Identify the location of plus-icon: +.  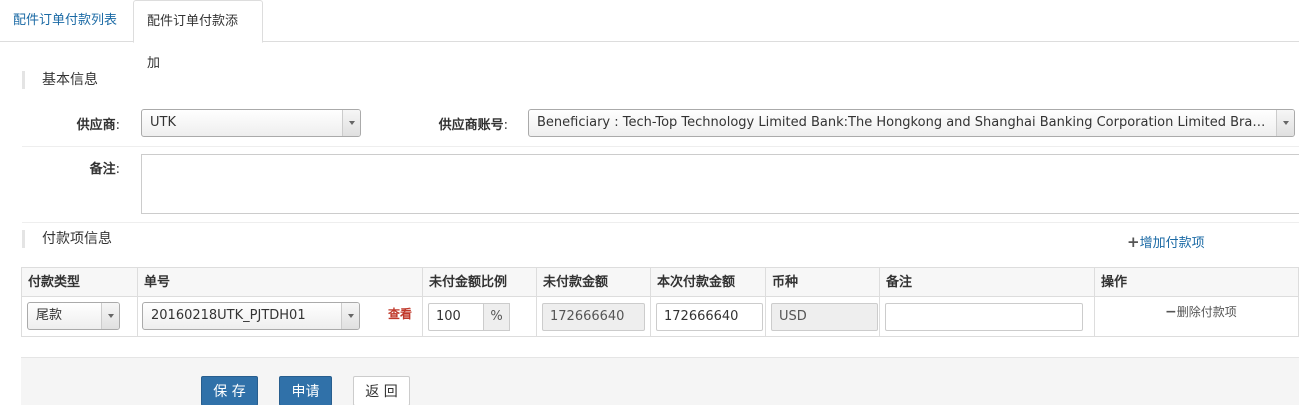
(1133, 242).